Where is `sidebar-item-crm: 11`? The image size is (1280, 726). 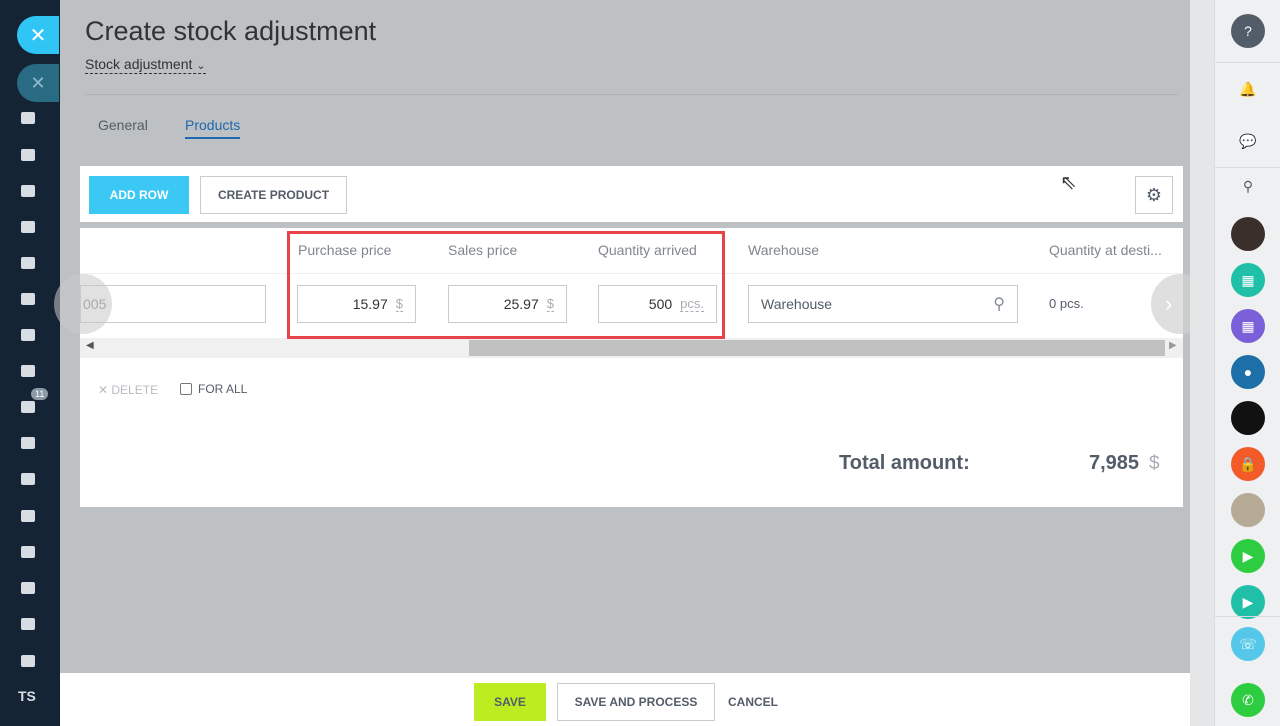 sidebar-item-crm: 11 is located at coordinates (33, 403).